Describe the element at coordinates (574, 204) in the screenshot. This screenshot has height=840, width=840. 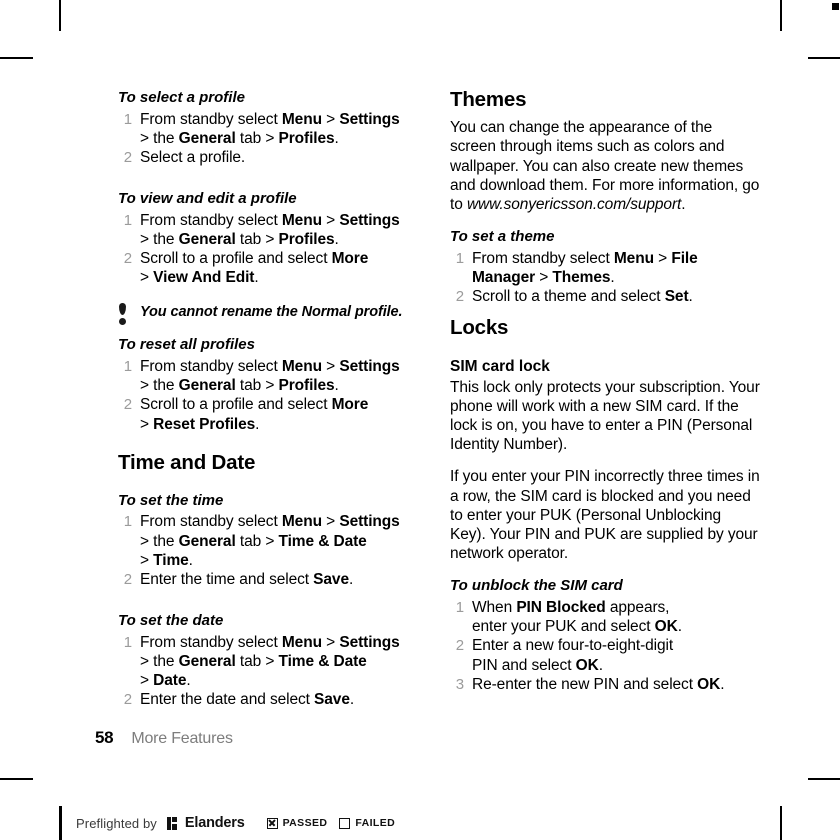
I see `support-url: www.sonyericsson.com/support` at that location.